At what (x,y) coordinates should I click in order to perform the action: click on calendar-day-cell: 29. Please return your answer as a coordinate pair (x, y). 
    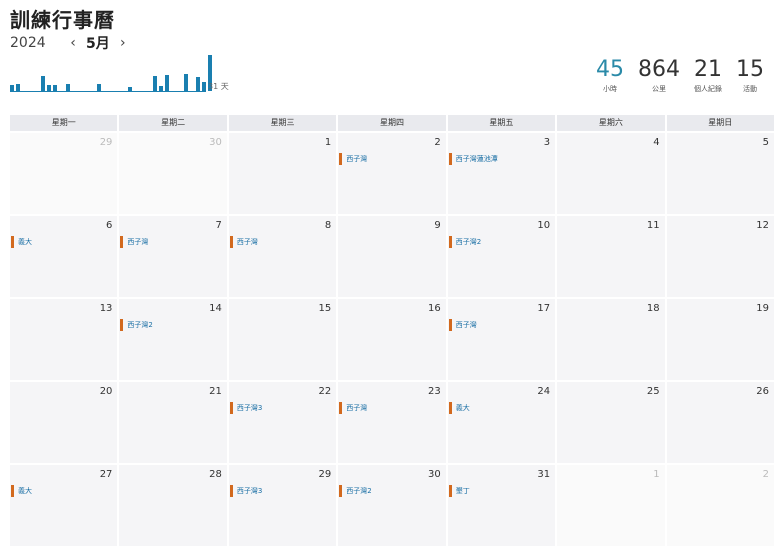
    Looking at the image, I should click on (64, 173).